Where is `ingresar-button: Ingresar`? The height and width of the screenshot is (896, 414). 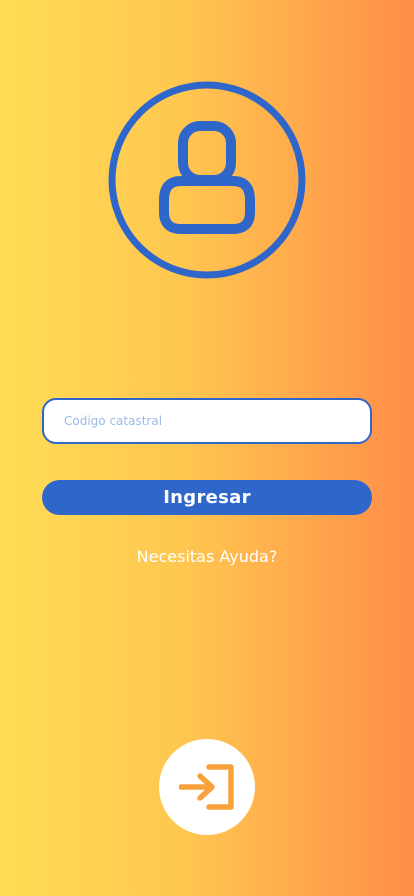 ingresar-button: Ingresar is located at coordinates (207, 497).